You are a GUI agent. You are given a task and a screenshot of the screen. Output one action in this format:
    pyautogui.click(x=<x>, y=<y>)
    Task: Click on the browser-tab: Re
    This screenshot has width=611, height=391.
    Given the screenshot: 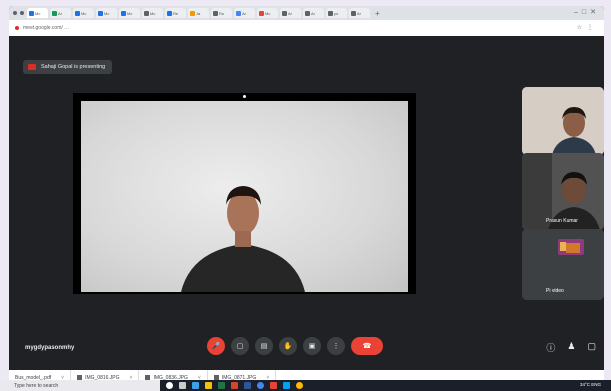 What is the action you would take?
    pyautogui.click(x=175, y=13)
    